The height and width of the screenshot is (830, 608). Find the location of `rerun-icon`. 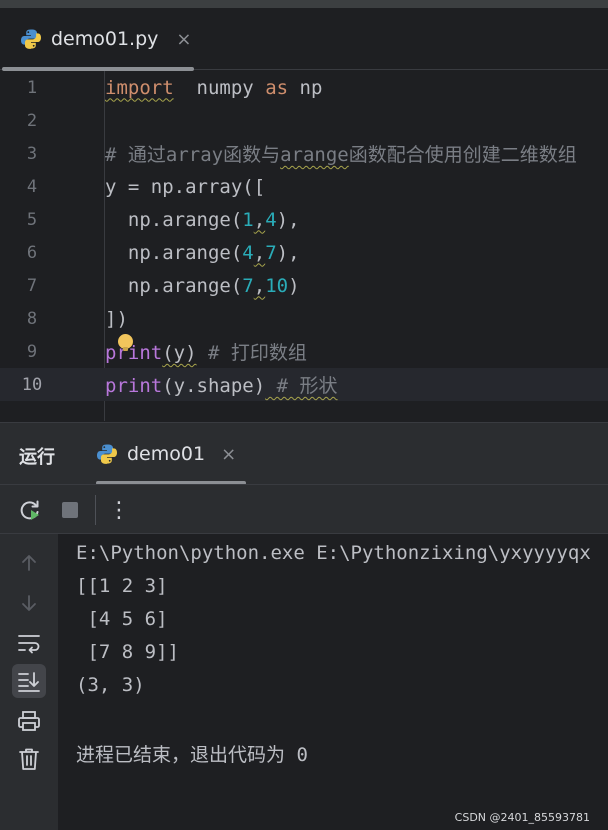

rerun-icon is located at coordinates (29, 510).